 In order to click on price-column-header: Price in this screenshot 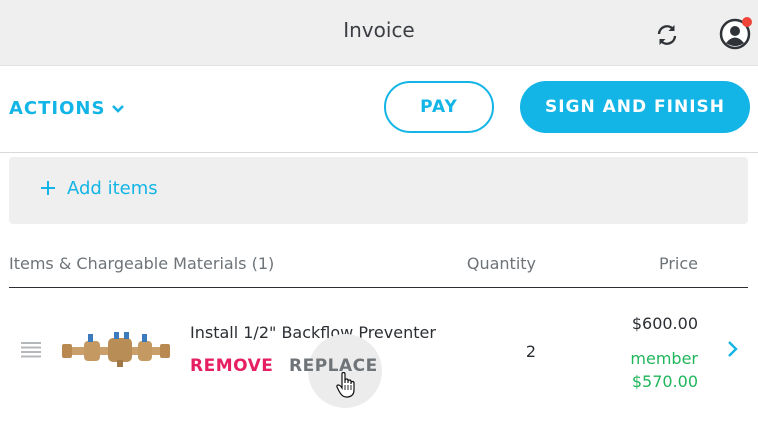, I will do `click(678, 263)`.